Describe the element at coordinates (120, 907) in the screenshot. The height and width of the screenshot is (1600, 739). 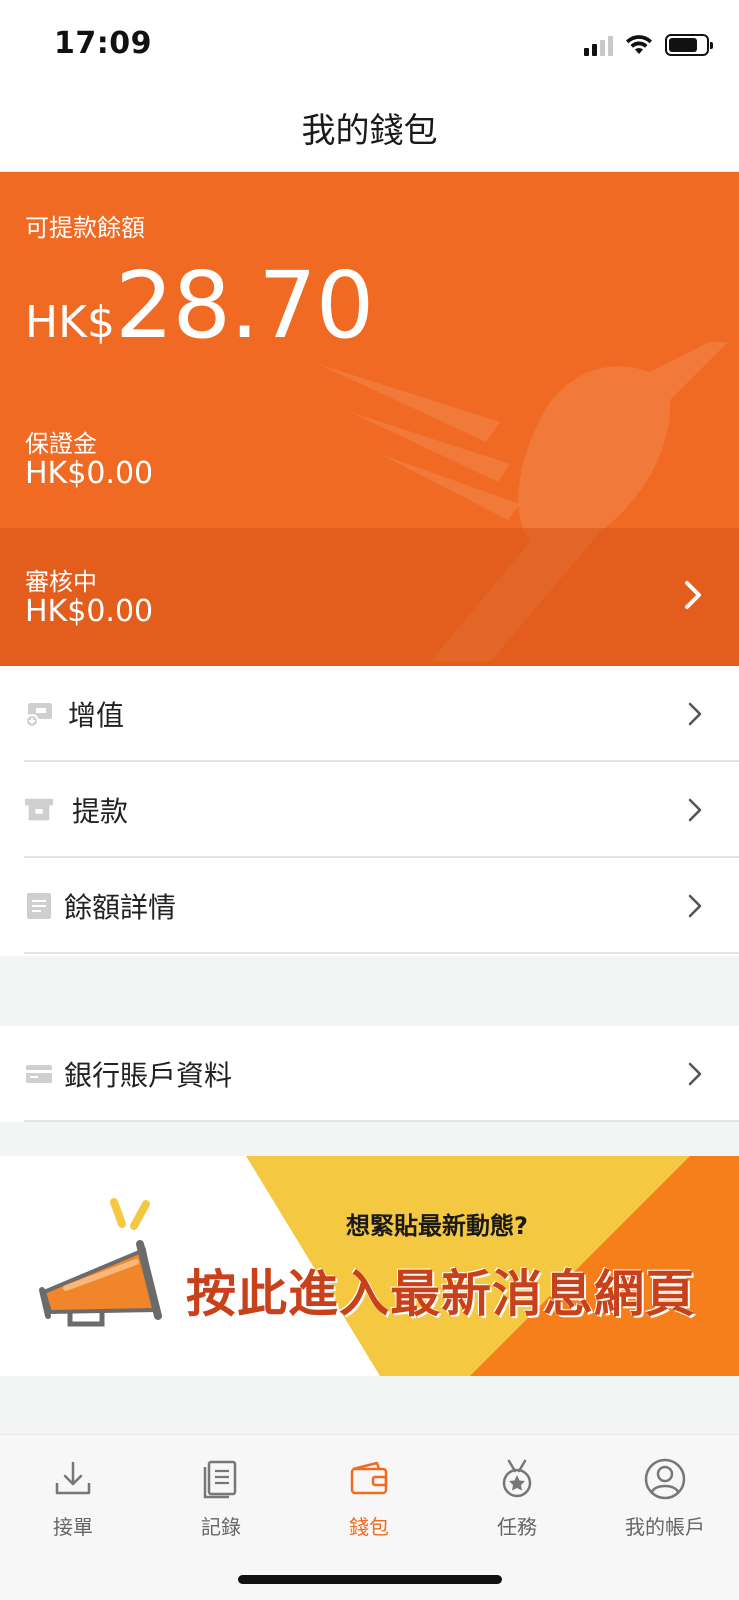
I see `menu-label-balance-details: 餘額詳情` at that location.